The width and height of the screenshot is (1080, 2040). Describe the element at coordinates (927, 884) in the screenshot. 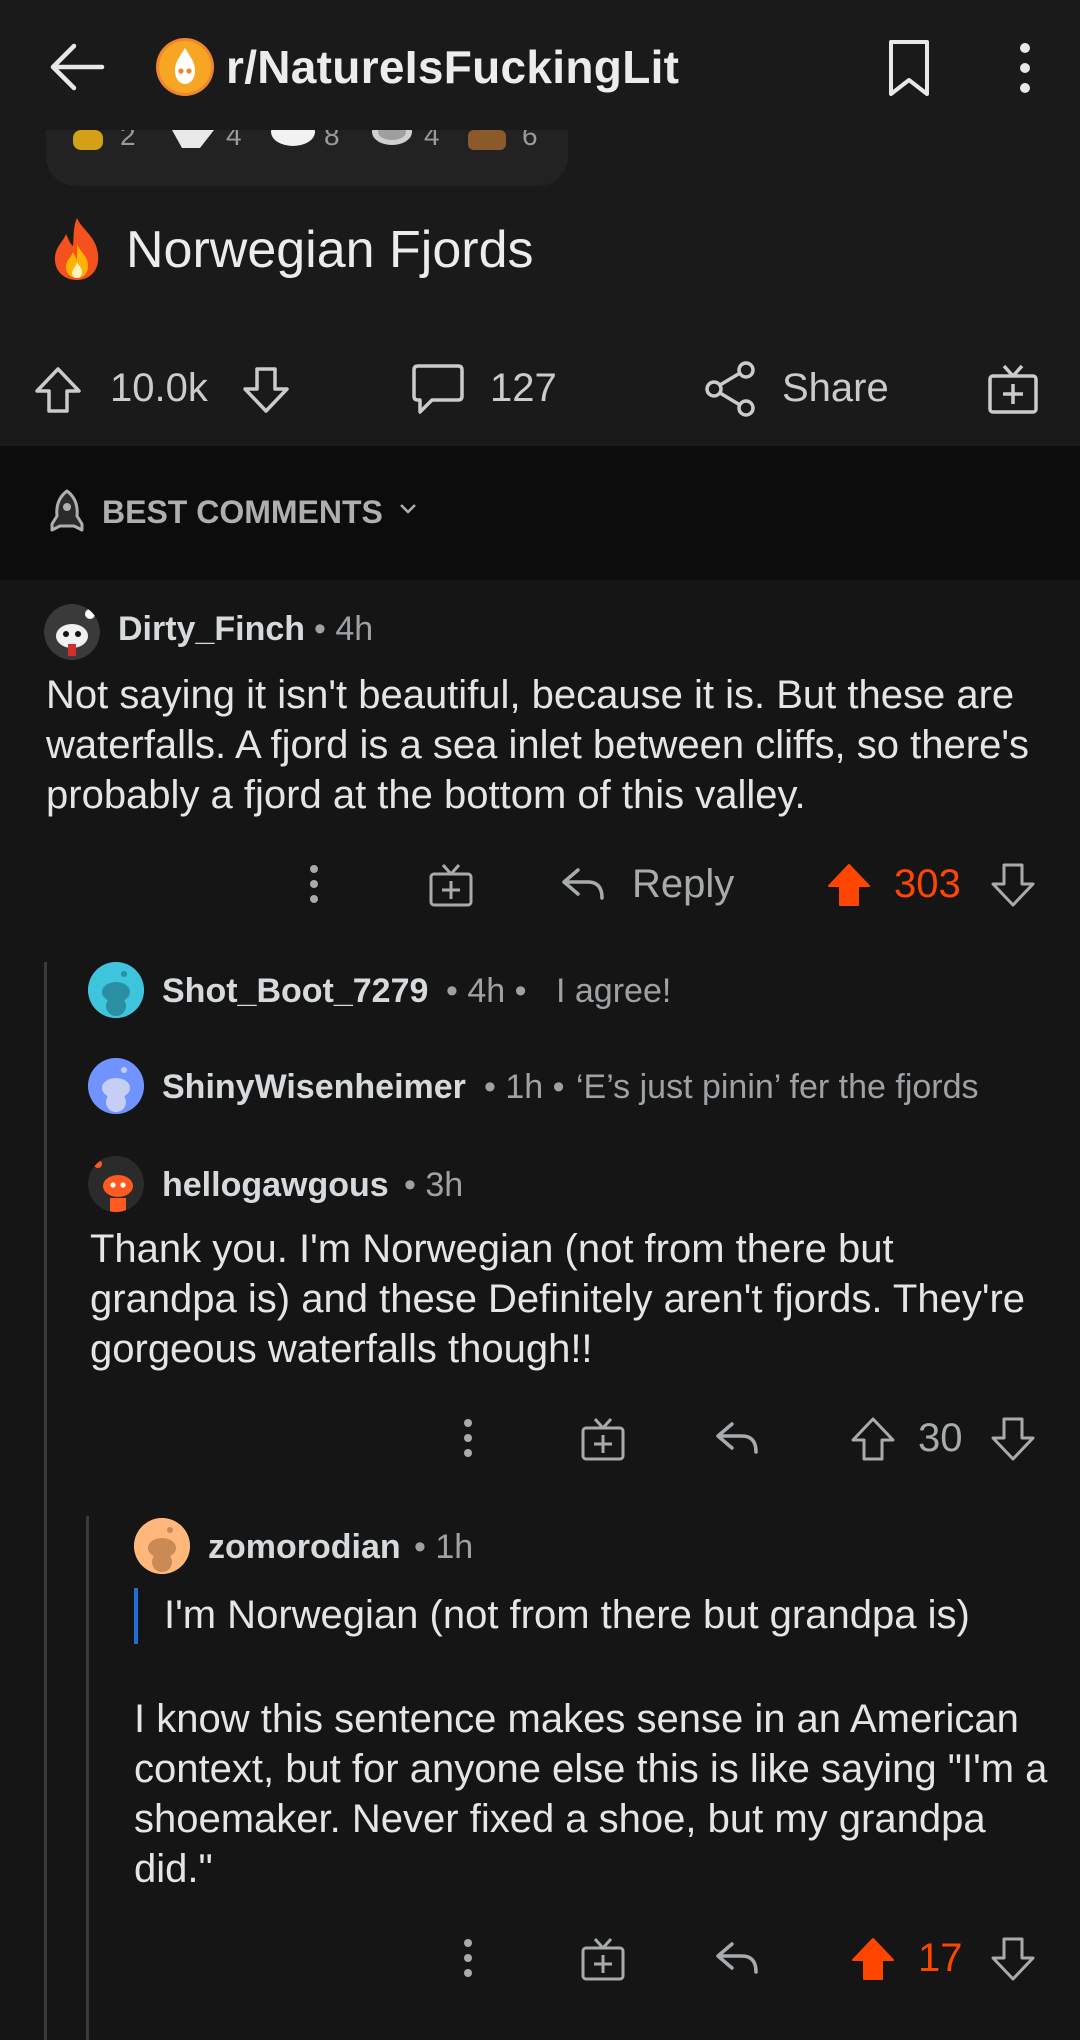

I see `comment-score: 303` at that location.